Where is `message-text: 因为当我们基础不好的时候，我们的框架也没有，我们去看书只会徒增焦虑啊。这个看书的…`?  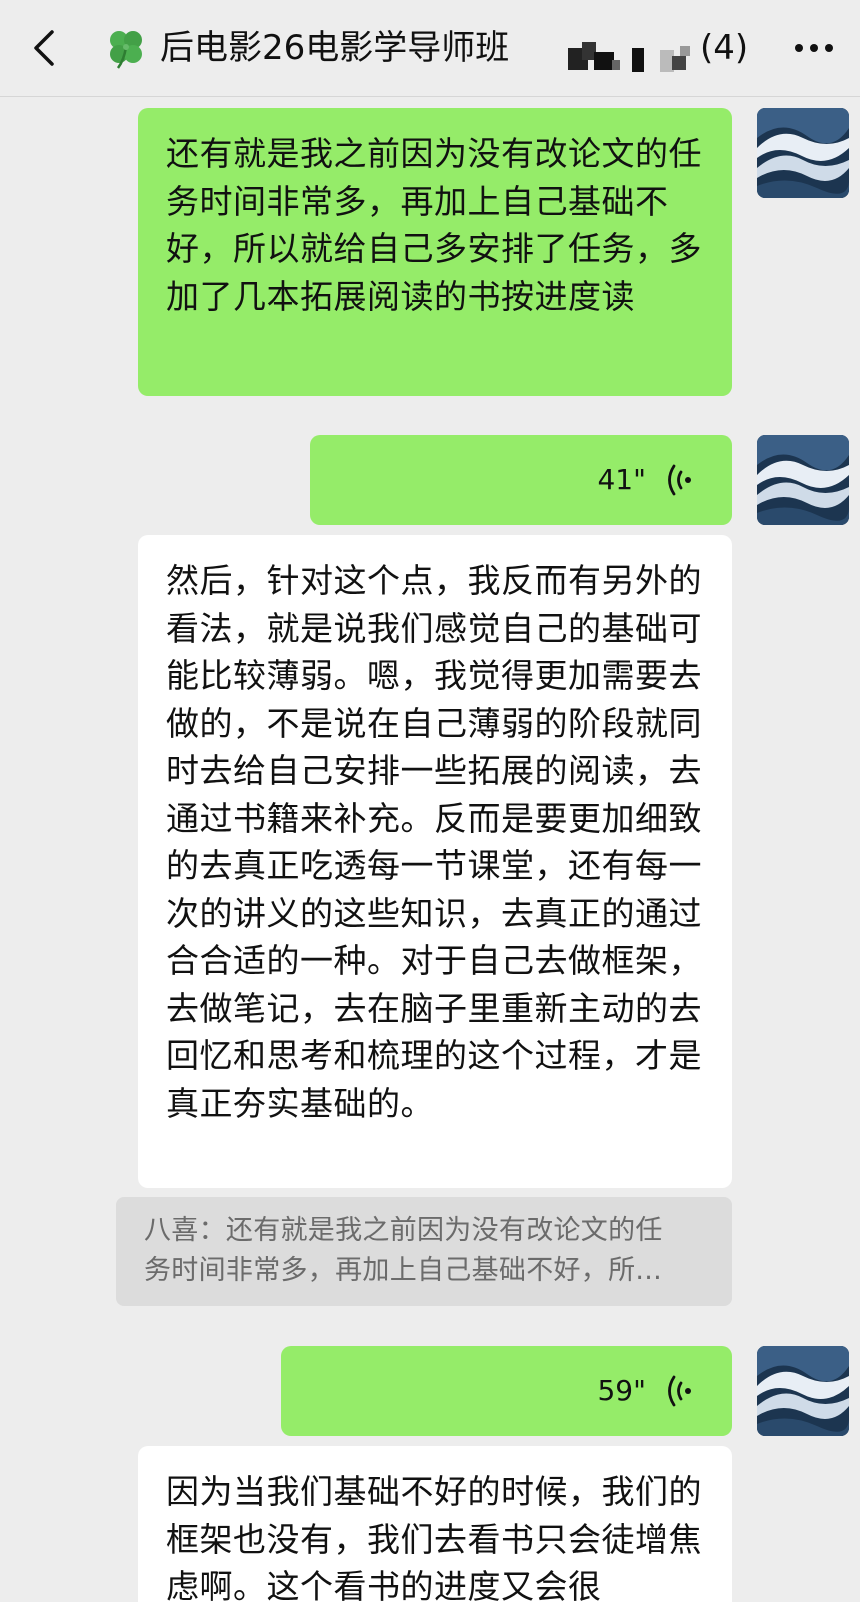
message-text: 因为当我们基础不好的时候，我们的框架也没有，我们去看书只会徒增焦虑啊。这个看书的… is located at coordinates (434, 1537).